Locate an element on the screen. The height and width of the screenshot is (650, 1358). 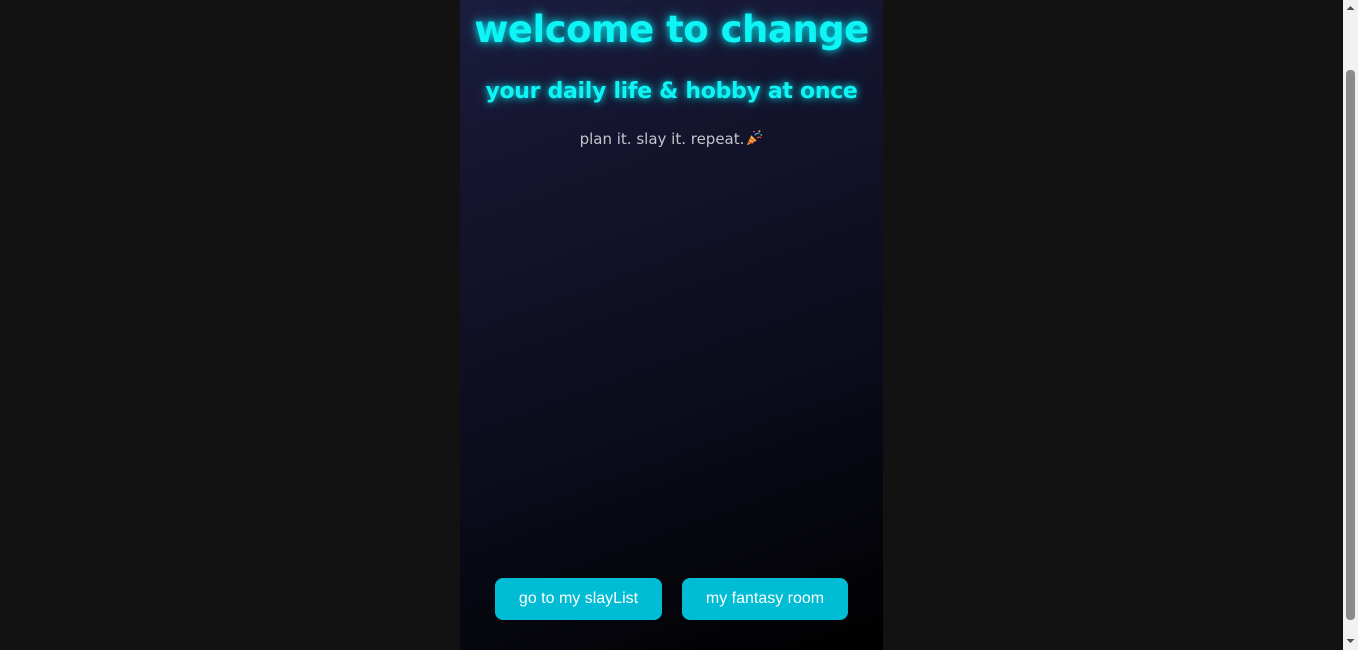
scroll-up-arrow-icon is located at coordinates (1350, 8).